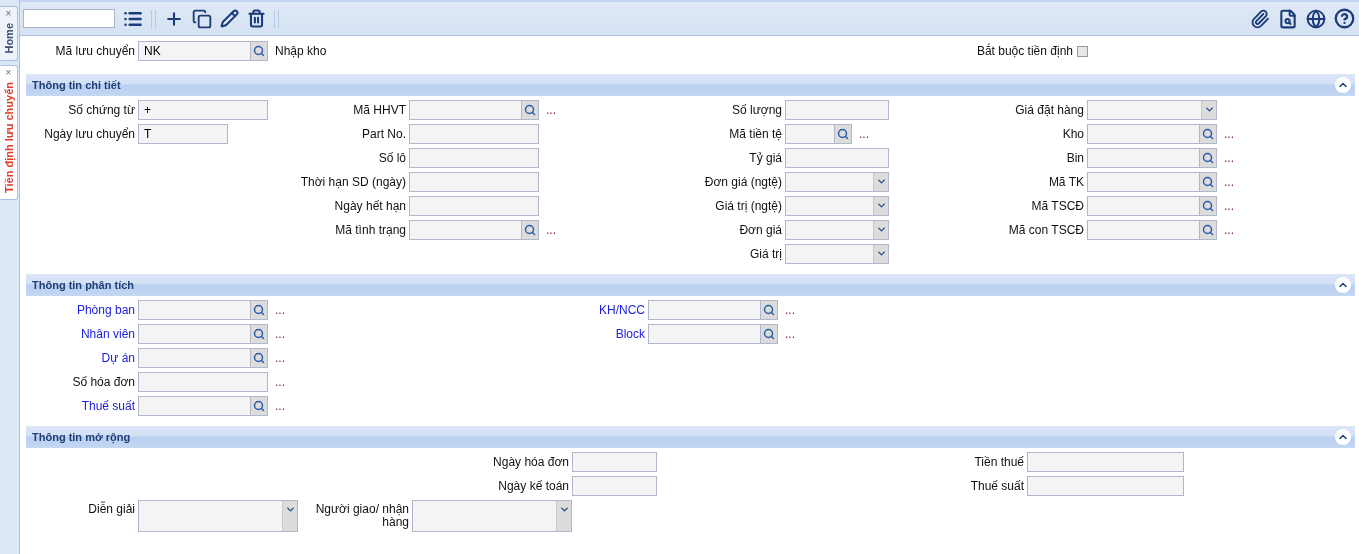 Image resolution: width=1359 pixels, height=554 pixels. I want to click on input-field: NK, so click(194, 51).